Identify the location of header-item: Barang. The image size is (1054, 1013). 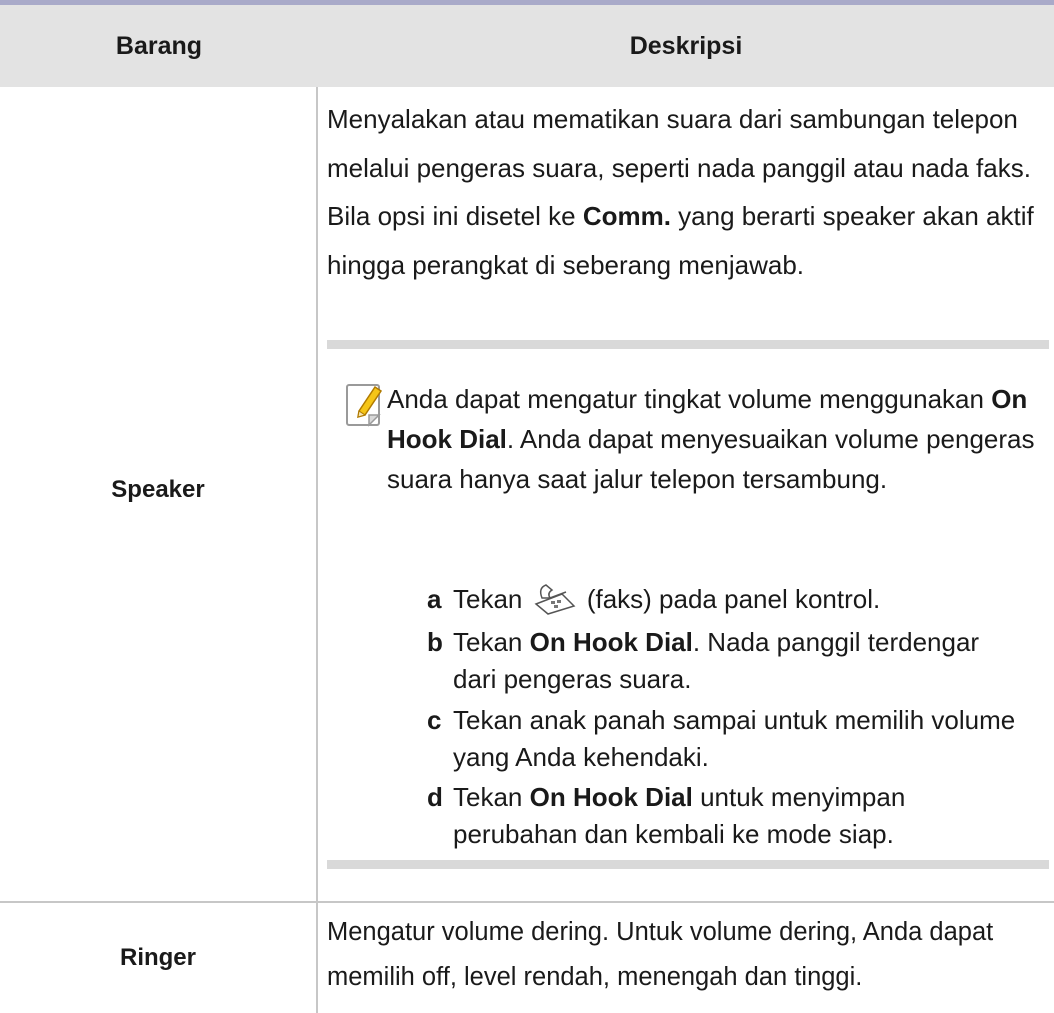
(159, 46).